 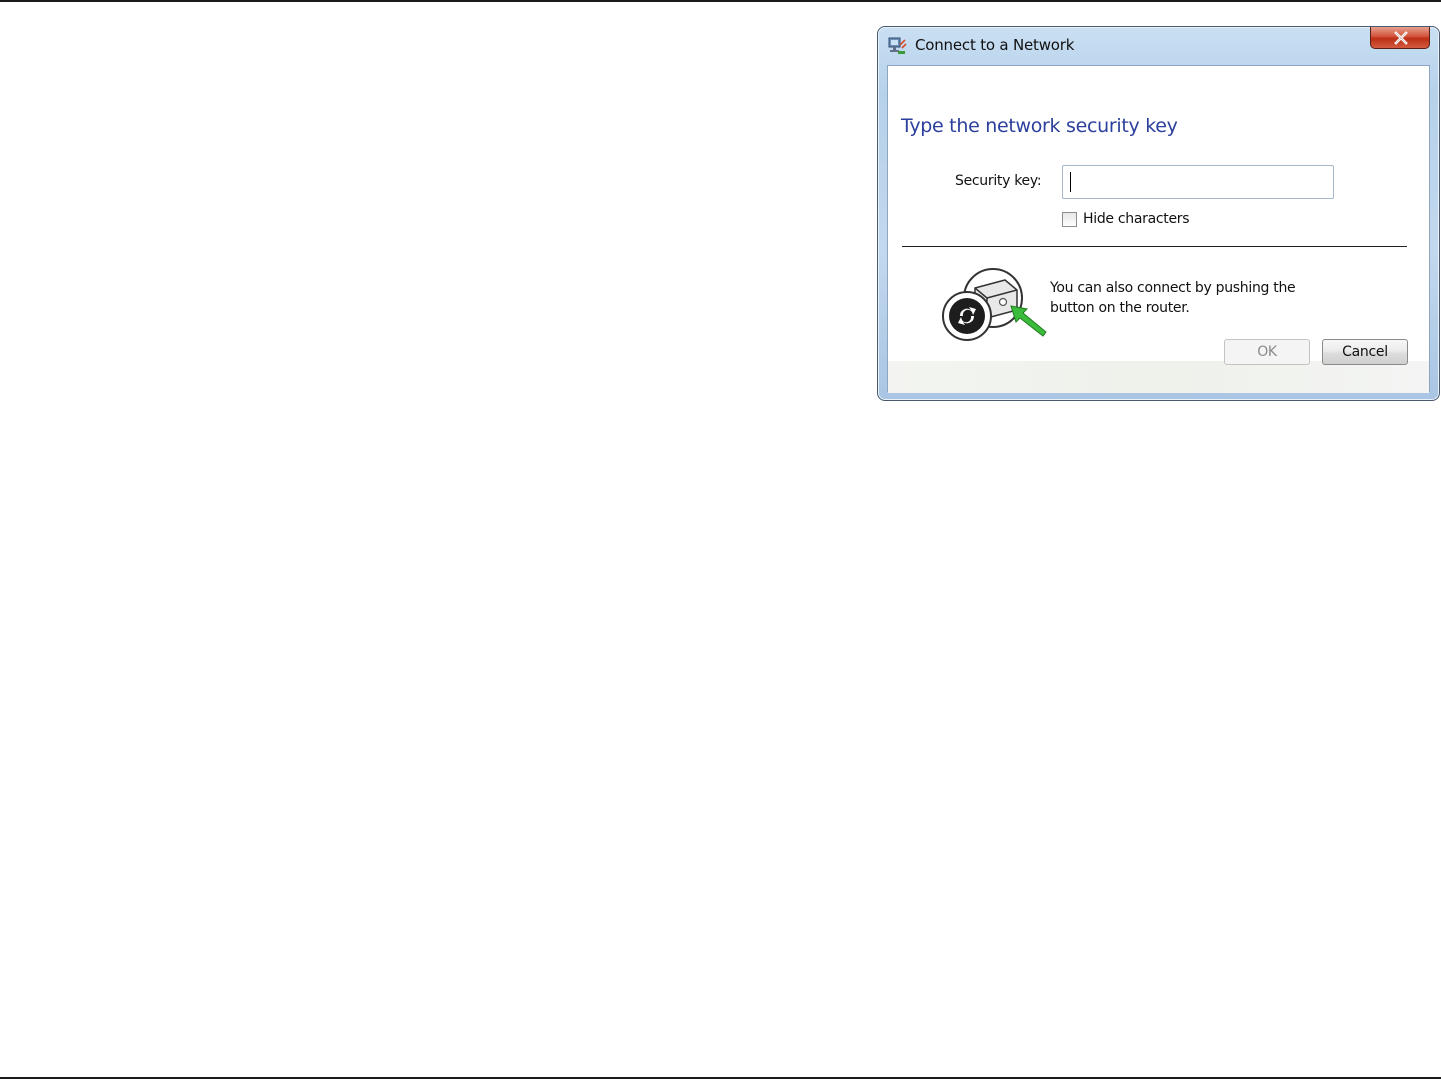 What do you see at coordinates (998, 181) in the screenshot?
I see `security-key-label: Security key:` at bounding box center [998, 181].